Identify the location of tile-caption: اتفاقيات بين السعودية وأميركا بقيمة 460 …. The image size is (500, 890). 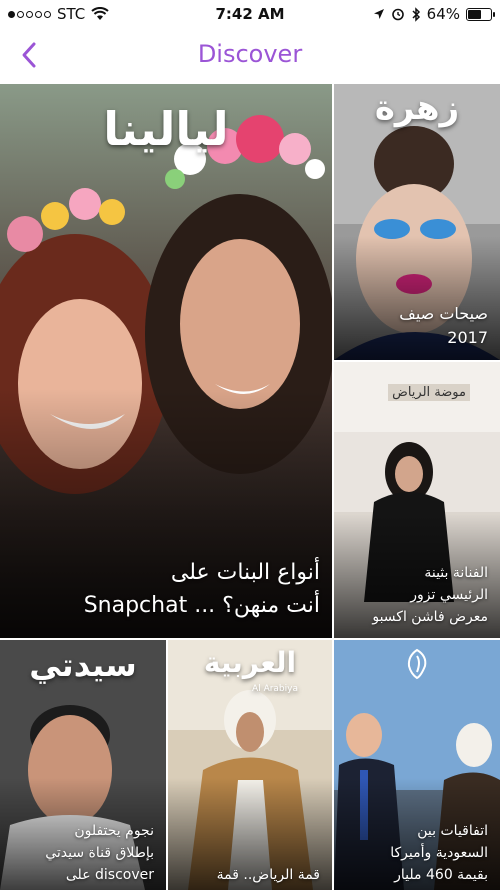
(416, 853).